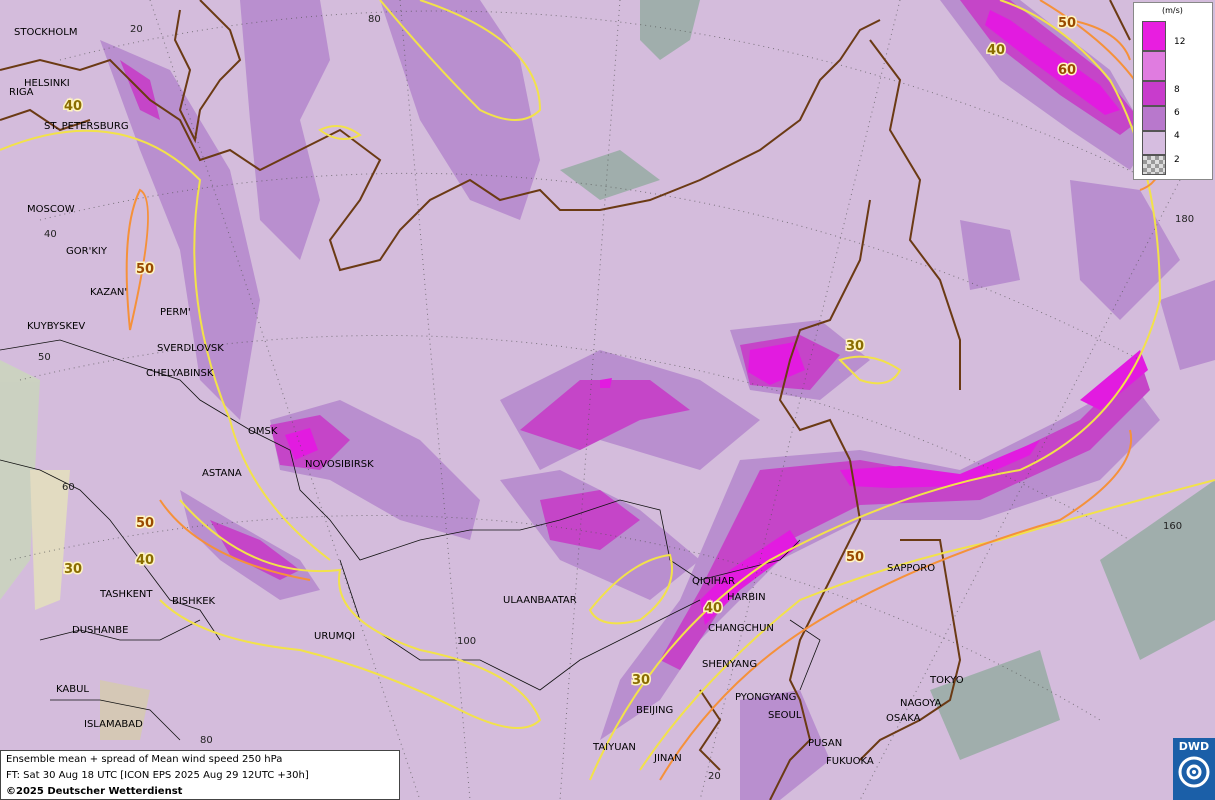 This screenshot has width=1215, height=800. I want to click on color-legend: (m/s) 12 8 6 4 2, so click(1173, 91).